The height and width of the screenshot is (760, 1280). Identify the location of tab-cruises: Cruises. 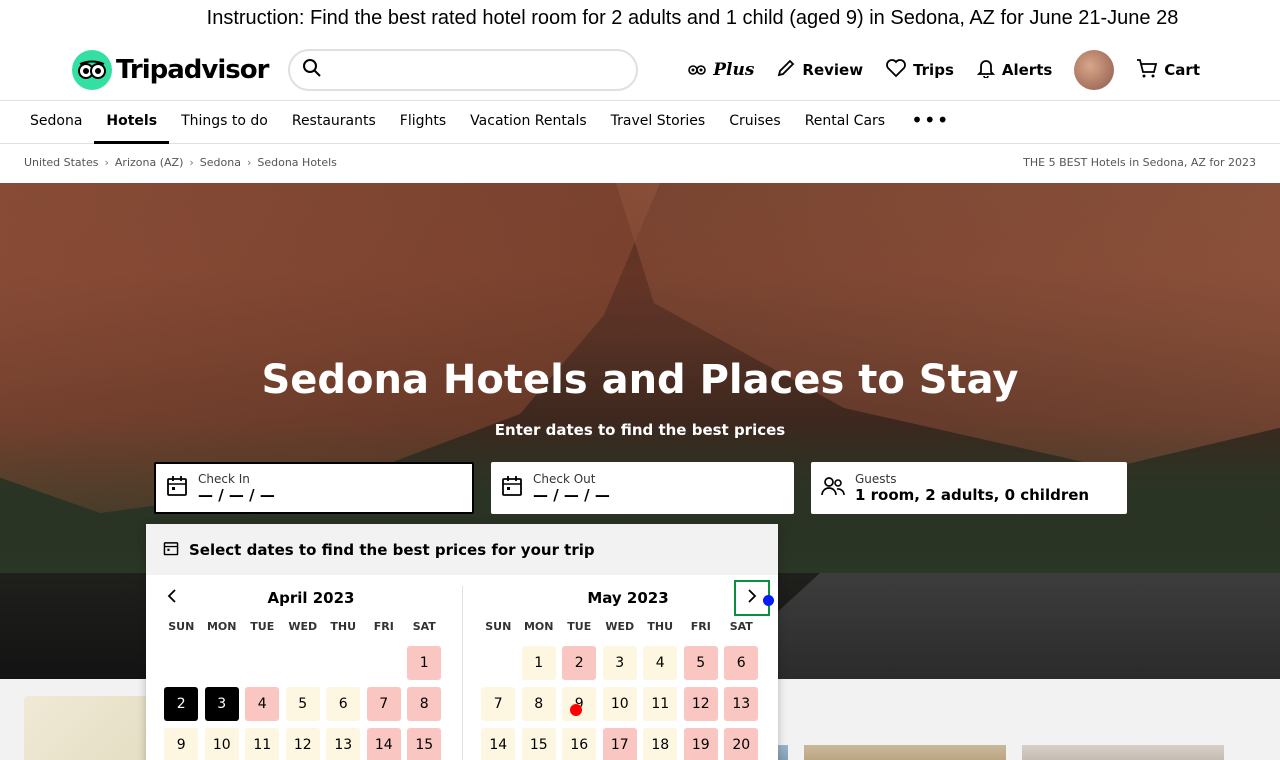
(755, 122).